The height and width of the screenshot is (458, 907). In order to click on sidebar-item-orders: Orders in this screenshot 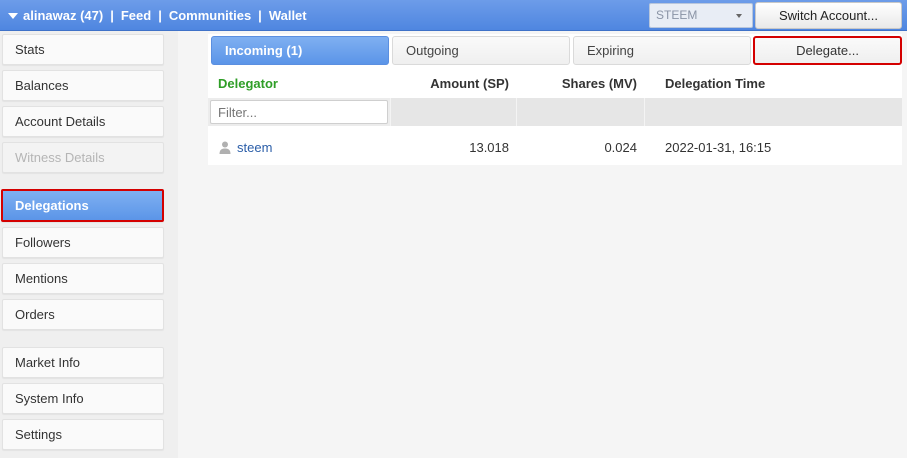, I will do `click(83, 314)`.